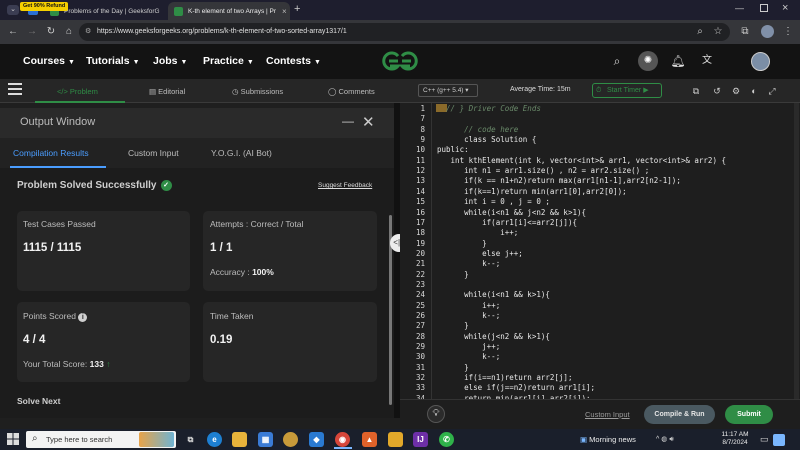  What do you see at coordinates (38, 401) in the screenshot?
I see `solve-next-heading: Solve Next` at bounding box center [38, 401].